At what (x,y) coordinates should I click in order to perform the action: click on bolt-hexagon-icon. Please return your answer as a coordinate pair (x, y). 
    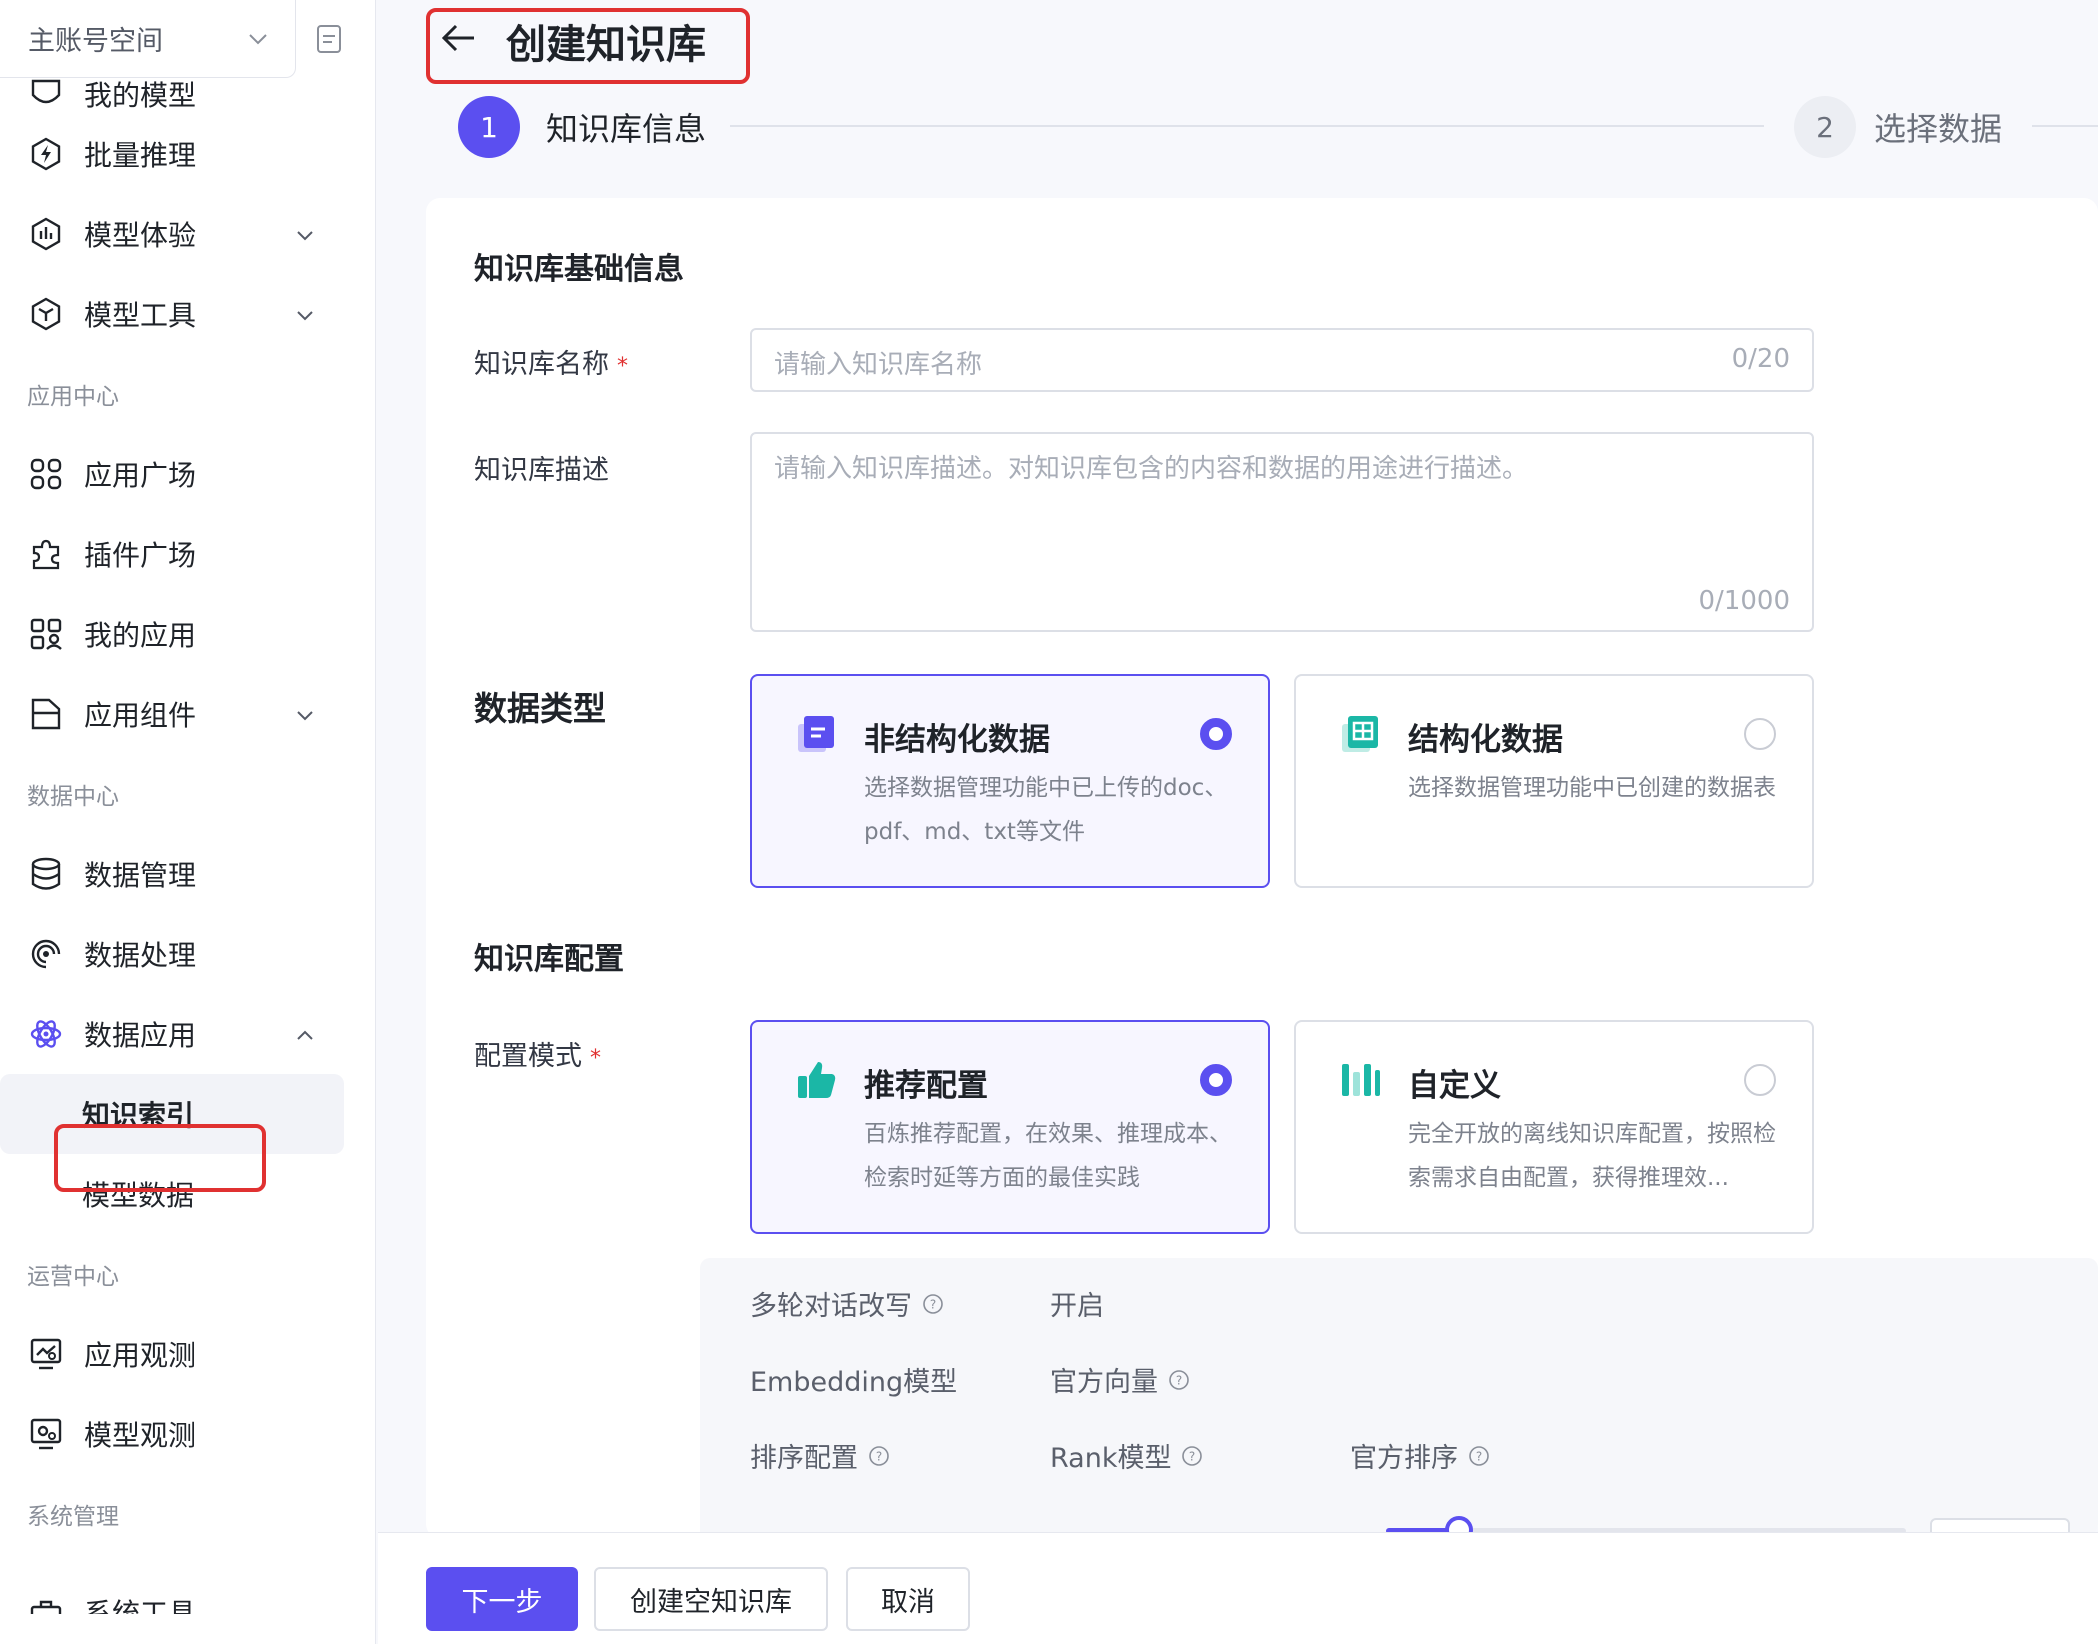
    Looking at the image, I should click on (46, 154).